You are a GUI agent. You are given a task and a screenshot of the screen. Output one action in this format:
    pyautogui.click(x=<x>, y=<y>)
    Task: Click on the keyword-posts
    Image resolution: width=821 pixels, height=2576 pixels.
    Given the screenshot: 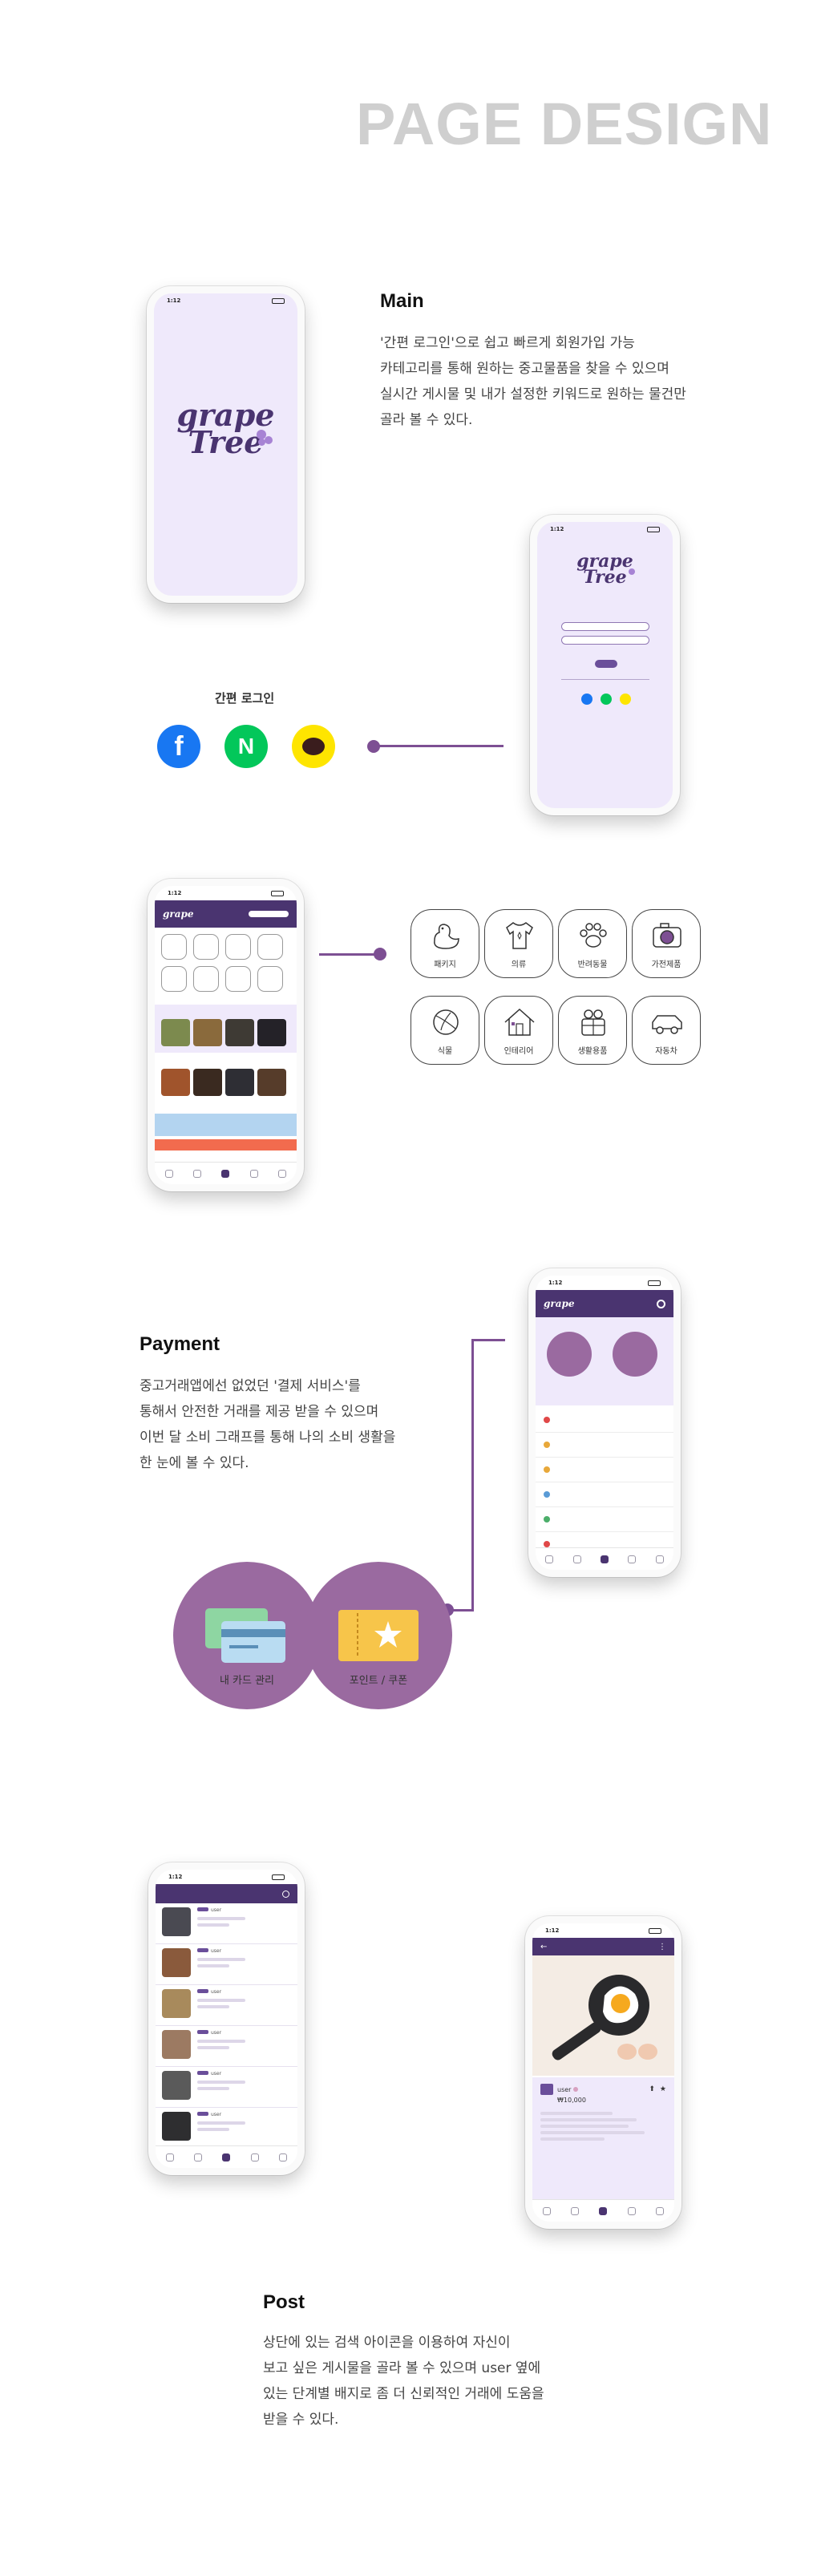 What is the action you would take?
    pyautogui.click(x=226, y=1081)
    